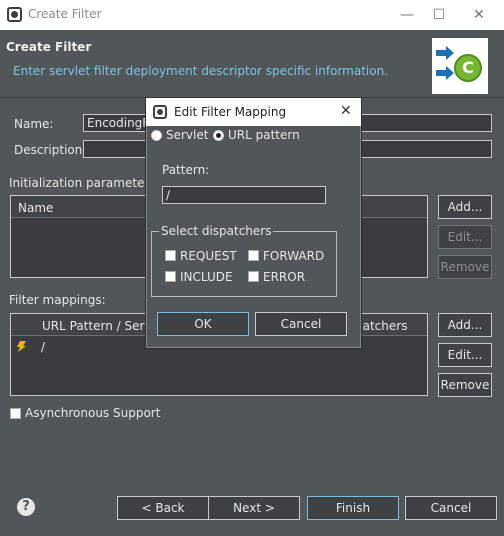 This screenshot has height=536, width=504. What do you see at coordinates (216, 231) in the screenshot?
I see `dispatchers-group-label: Select dispatchers` at bounding box center [216, 231].